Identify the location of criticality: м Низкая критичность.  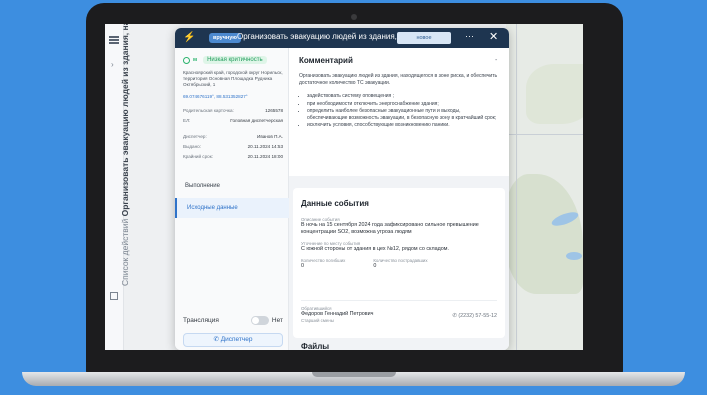
(225, 60).